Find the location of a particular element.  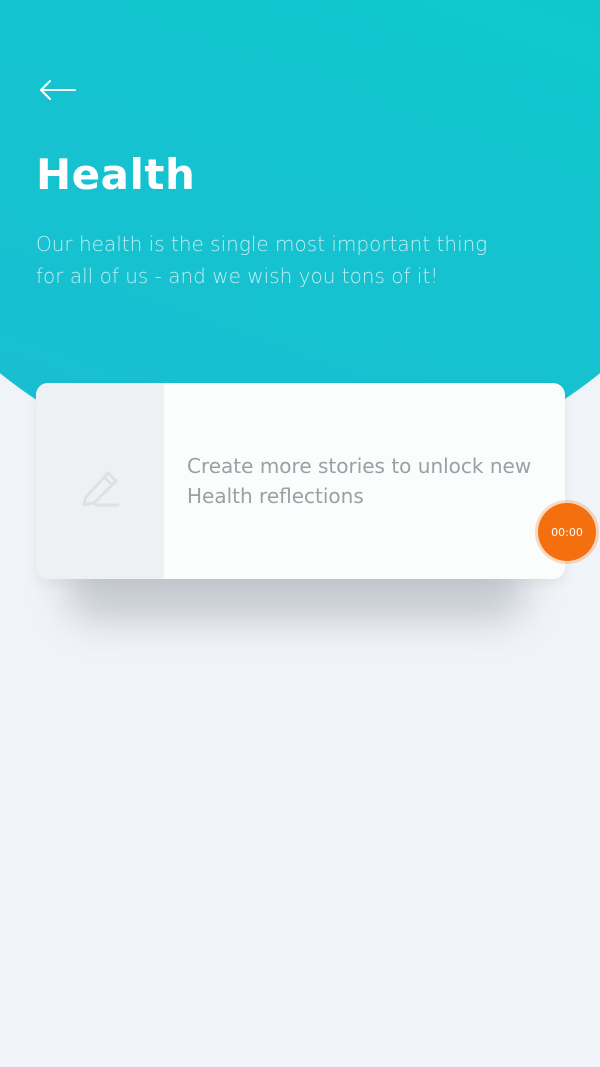

card-icon-panel is located at coordinates (100, 481).